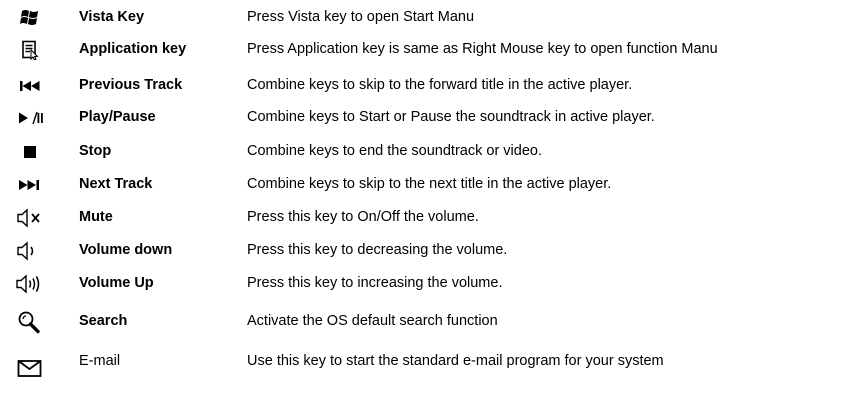 The height and width of the screenshot is (393, 857). Describe the element at coordinates (30, 118) in the screenshot. I see `play-pause-icon` at that location.